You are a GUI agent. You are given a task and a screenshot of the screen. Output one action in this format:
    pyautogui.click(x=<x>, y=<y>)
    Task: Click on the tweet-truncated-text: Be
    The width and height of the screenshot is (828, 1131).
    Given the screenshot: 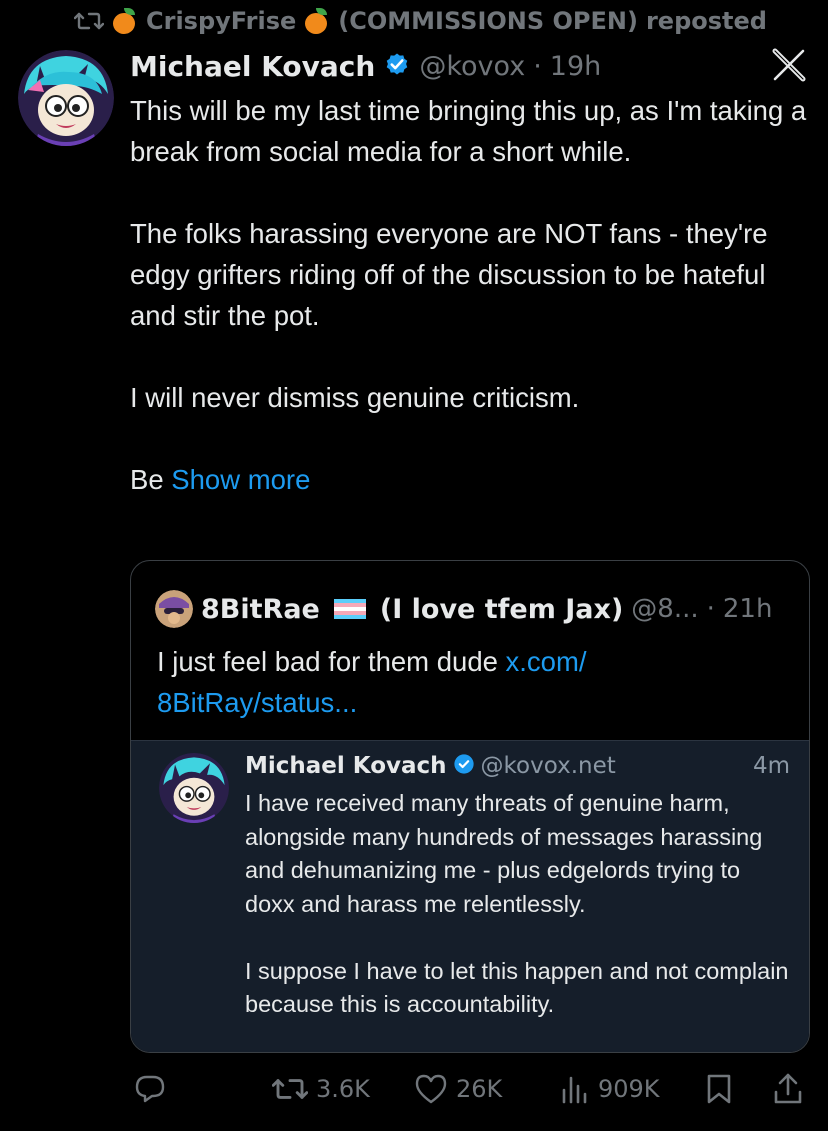 What is the action you would take?
    pyautogui.click(x=151, y=479)
    